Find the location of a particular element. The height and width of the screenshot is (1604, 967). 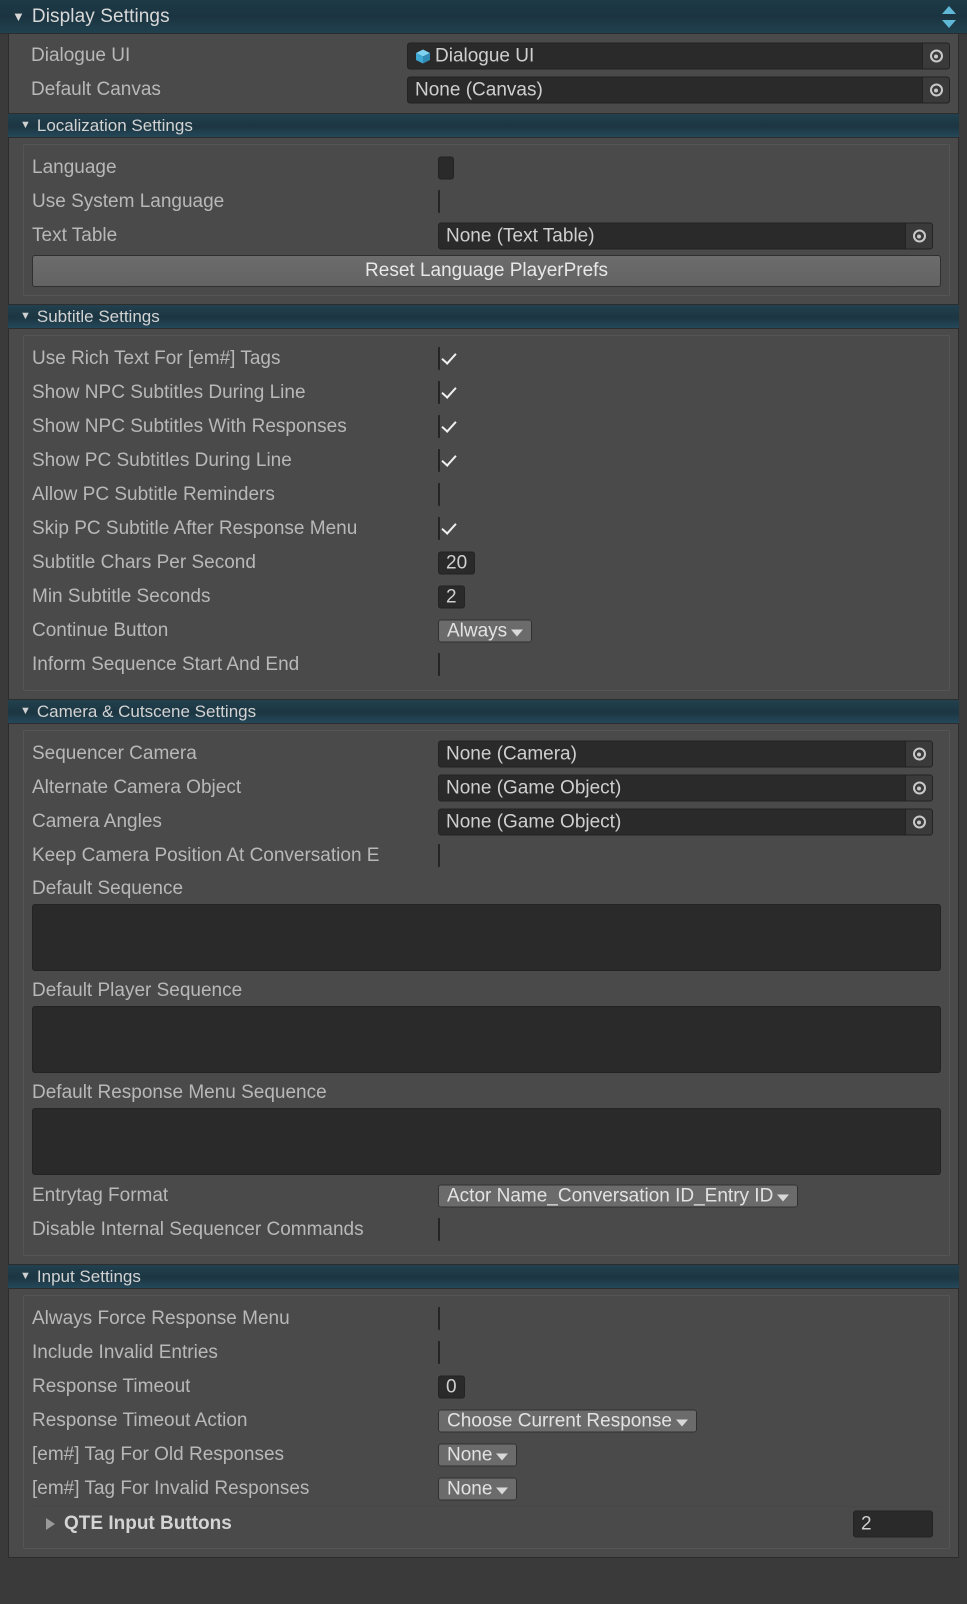

checkbox-include-invalid-entries is located at coordinates (439, 1352).